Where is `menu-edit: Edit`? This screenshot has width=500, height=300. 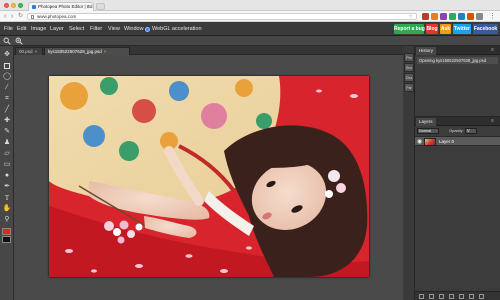 menu-edit: Edit is located at coordinates (21, 29).